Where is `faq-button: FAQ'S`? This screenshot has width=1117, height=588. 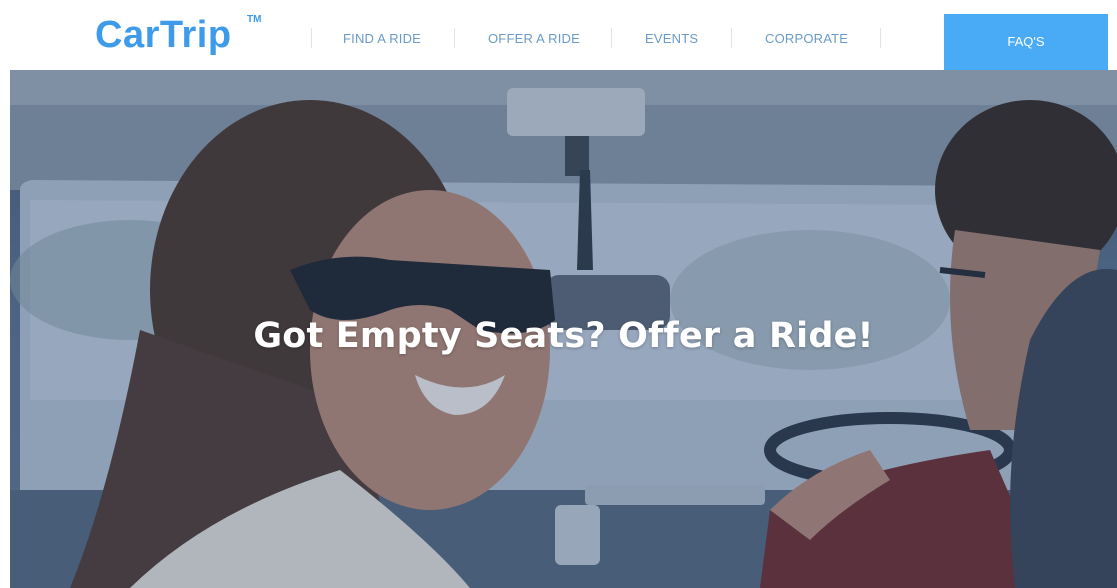 faq-button: FAQ'S is located at coordinates (1026, 42).